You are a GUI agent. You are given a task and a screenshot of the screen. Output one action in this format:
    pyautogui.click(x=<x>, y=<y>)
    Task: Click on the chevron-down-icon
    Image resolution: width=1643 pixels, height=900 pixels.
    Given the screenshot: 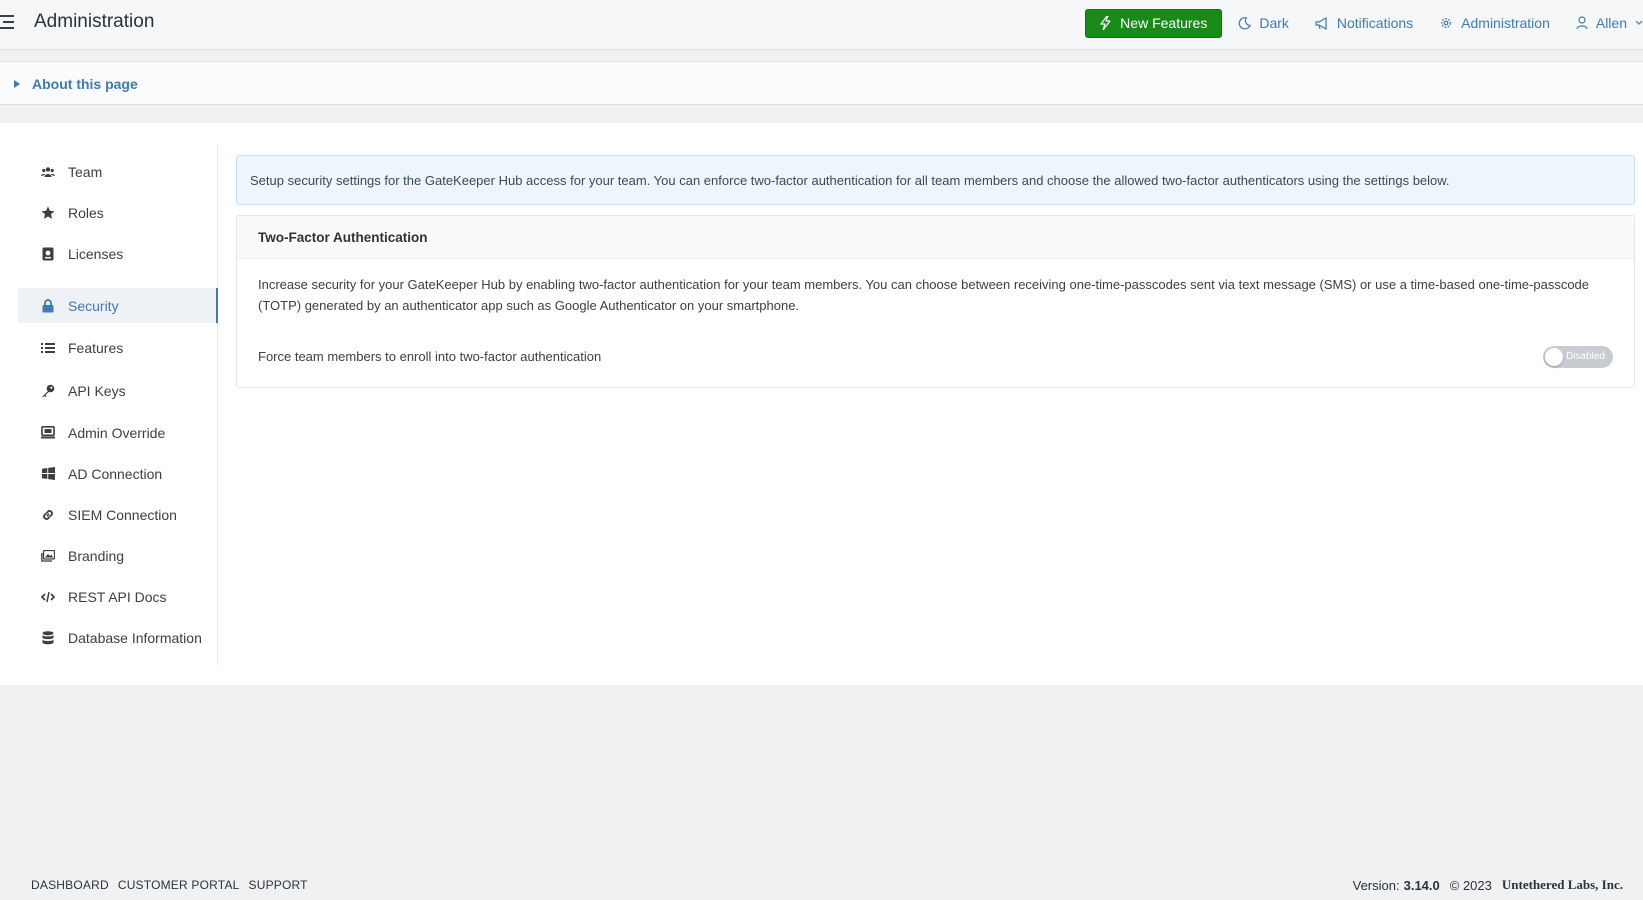 What is the action you would take?
    pyautogui.click(x=1639, y=22)
    